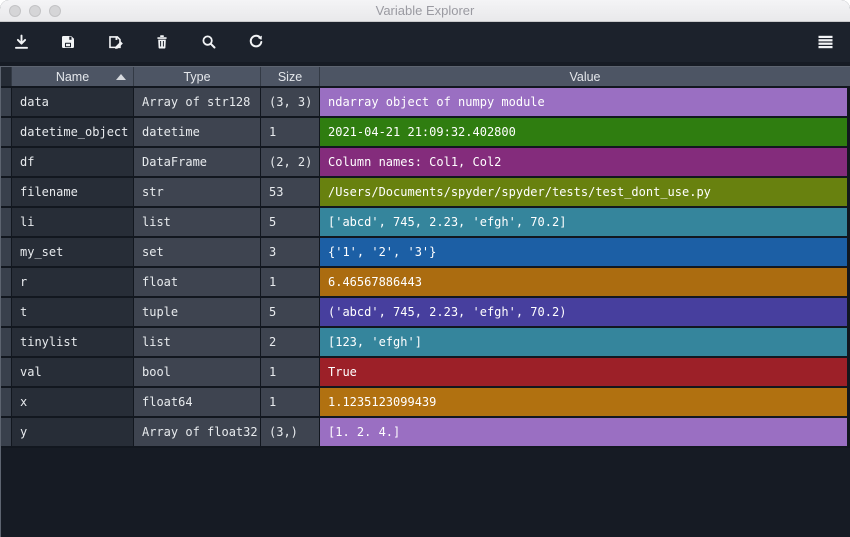 The width and height of the screenshot is (850, 537). Describe the element at coordinates (197, 402) in the screenshot. I see `cell-type: float64` at that location.